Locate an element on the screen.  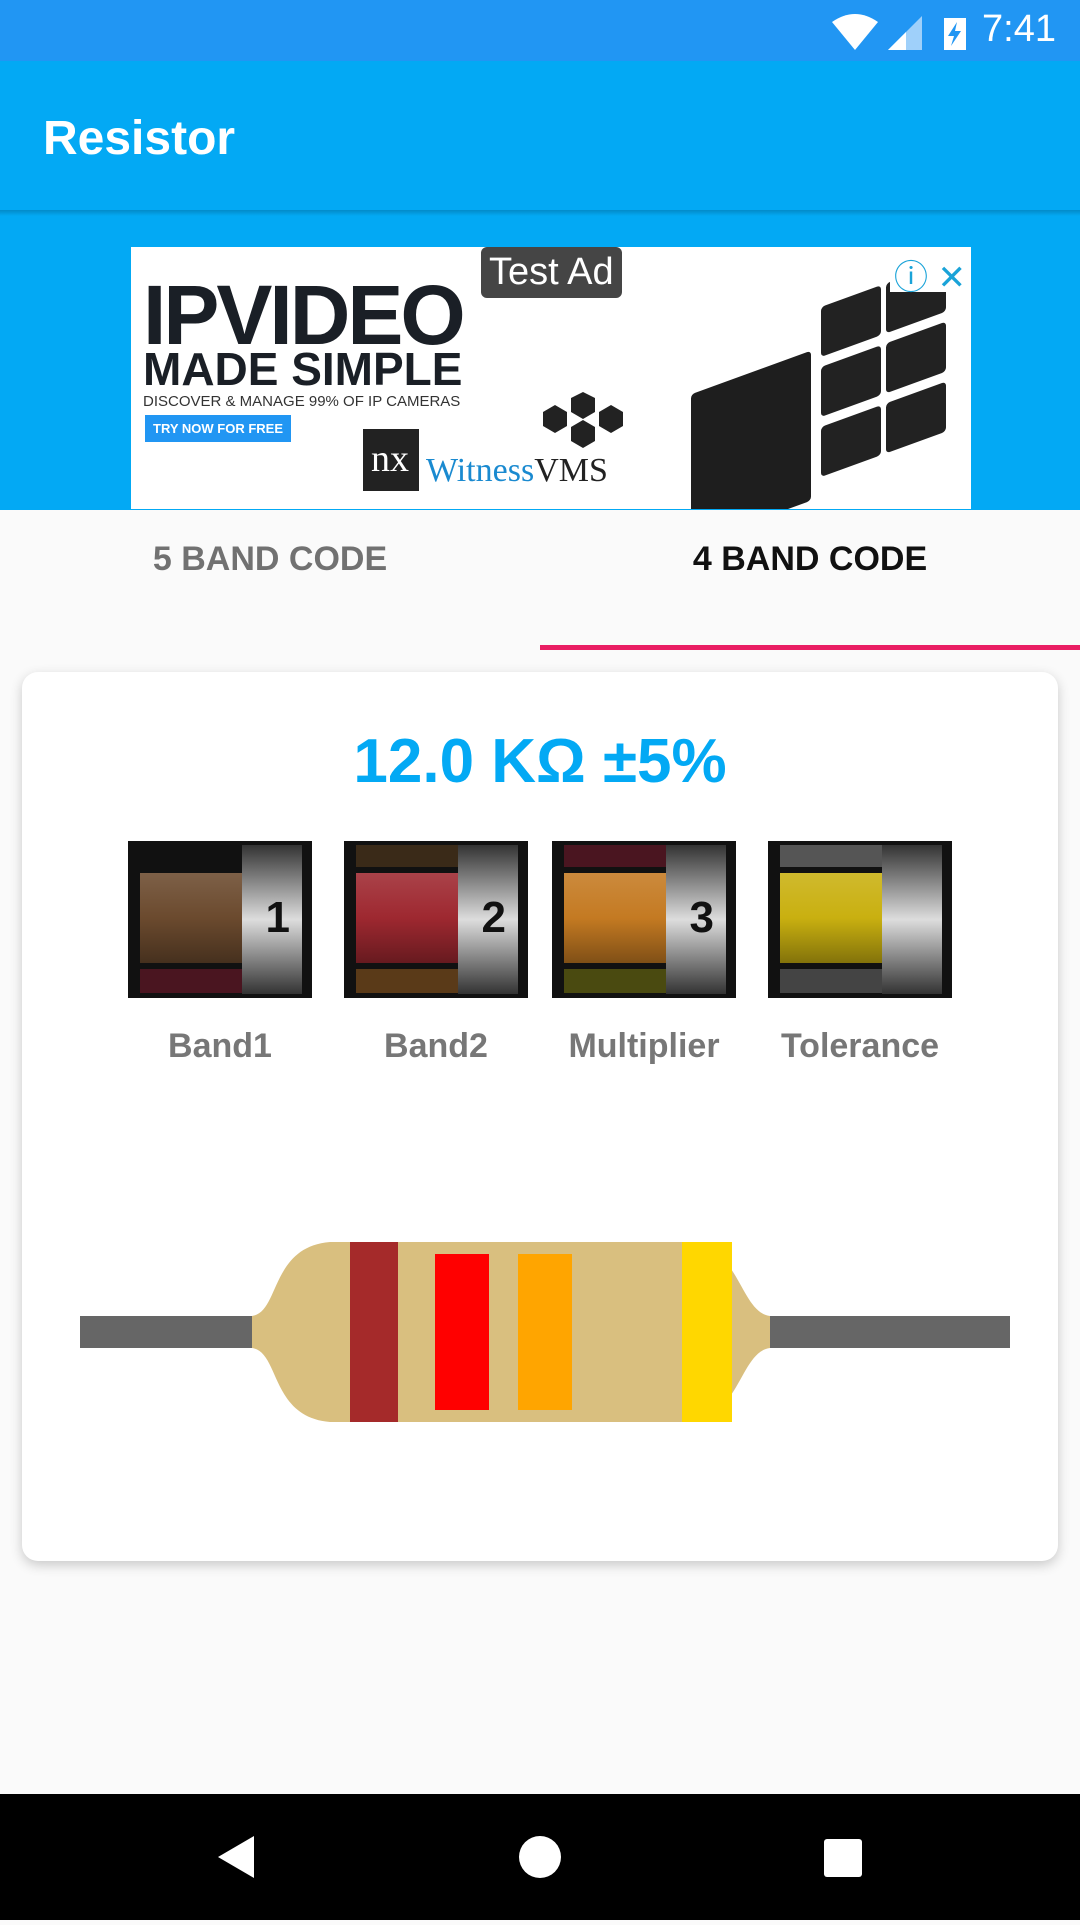
recents-button is located at coordinates (843, 1858).